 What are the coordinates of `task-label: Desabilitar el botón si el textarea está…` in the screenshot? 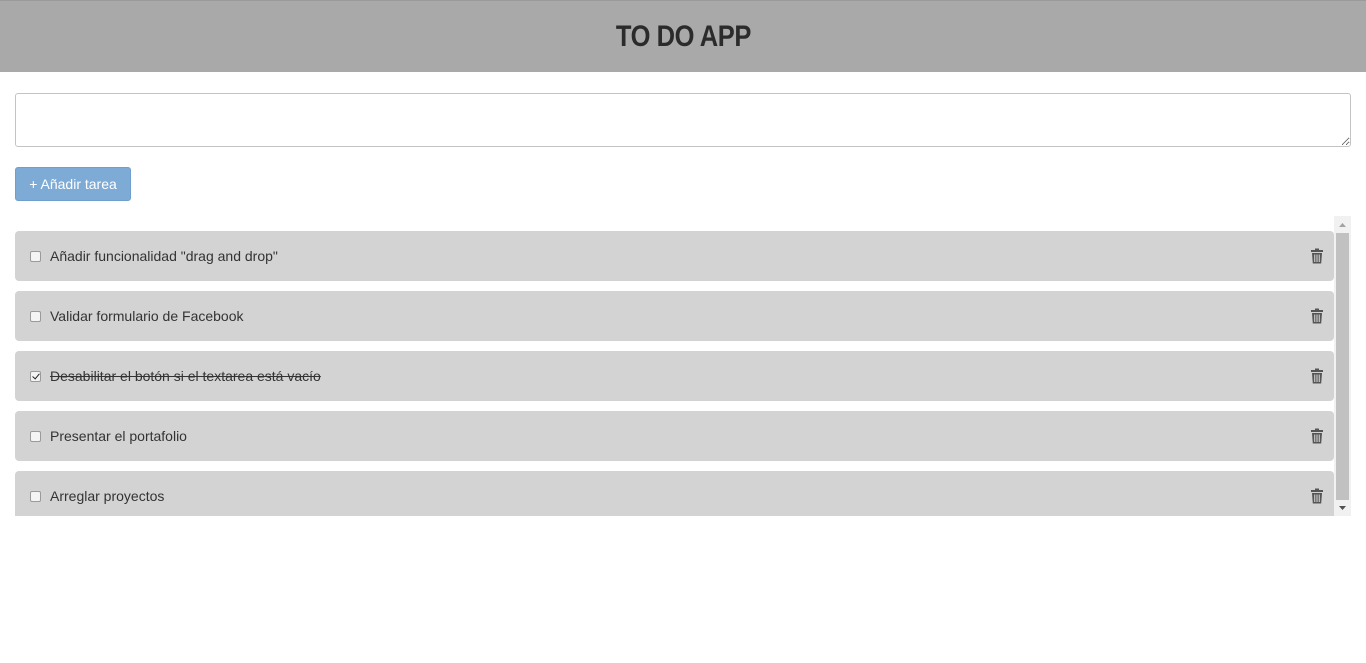 It's located at (185, 376).